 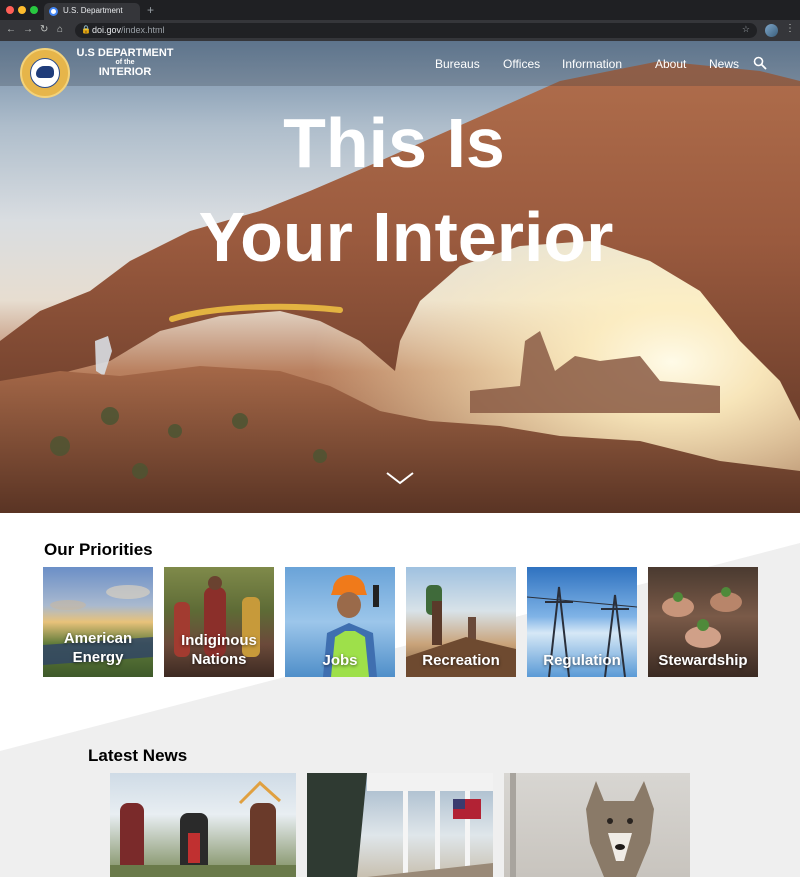 What do you see at coordinates (125, 53) in the screenshot?
I see `brand-line-1: U.S DEPARTMENT` at bounding box center [125, 53].